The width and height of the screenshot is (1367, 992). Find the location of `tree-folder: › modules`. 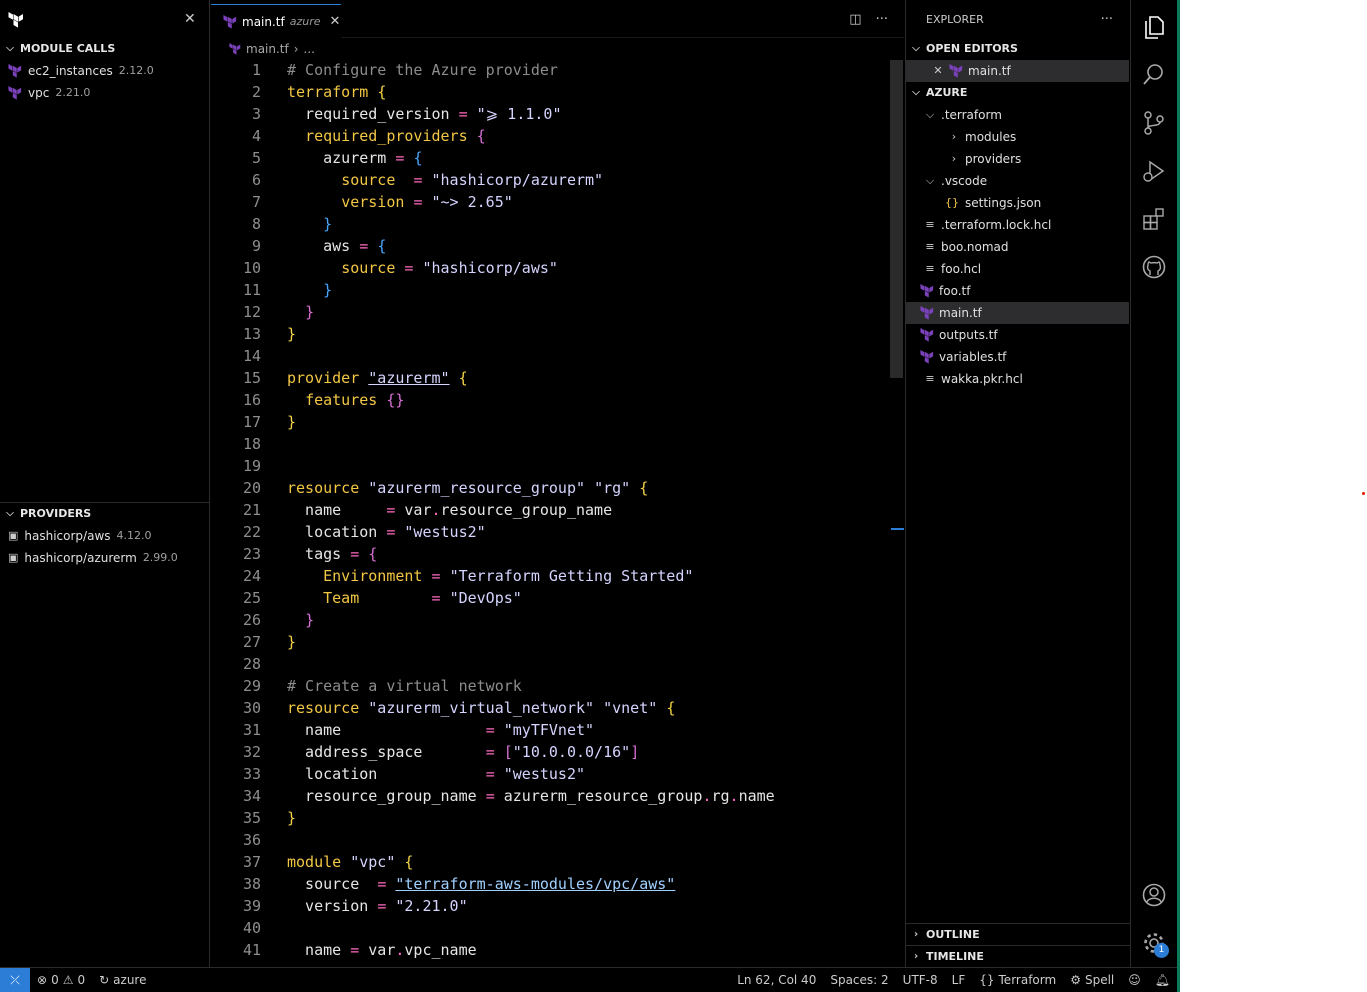

tree-folder: › modules is located at coordinates (1017, 137).